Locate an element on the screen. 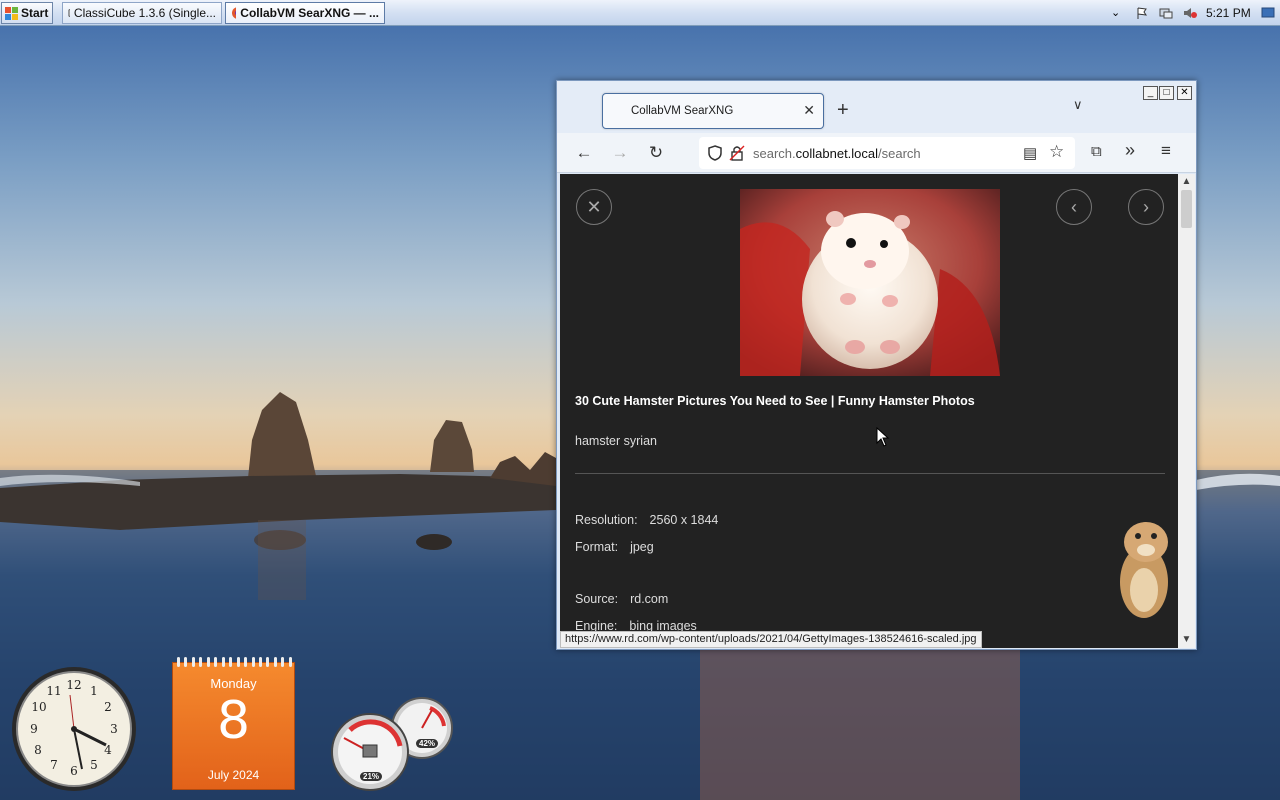  svg-text: 1 is located at coordinates (94, 691).